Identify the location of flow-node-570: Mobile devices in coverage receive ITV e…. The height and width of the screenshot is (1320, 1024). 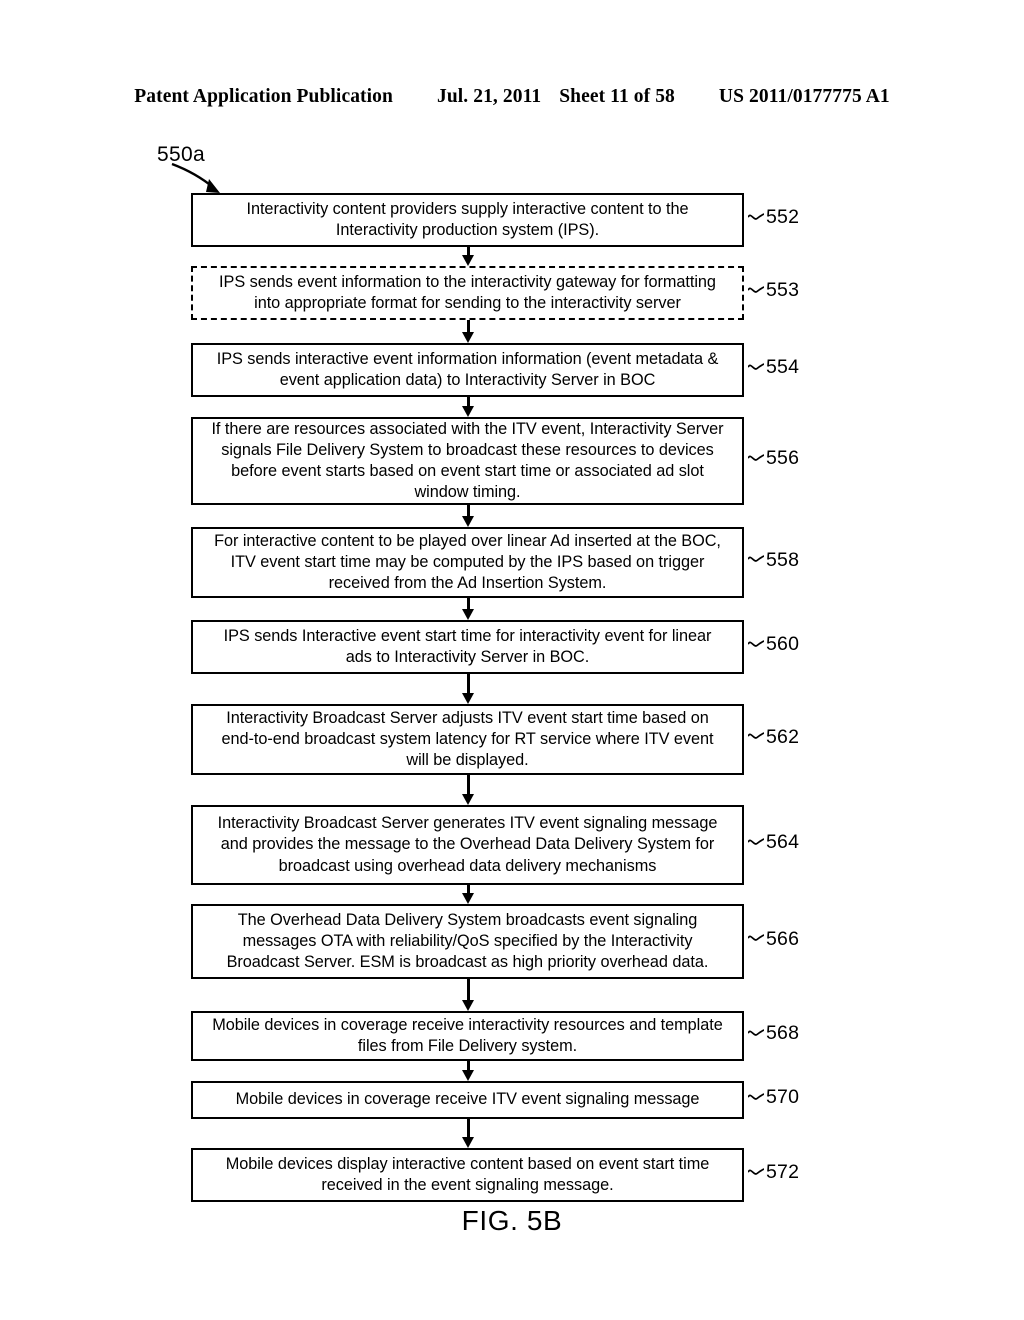
(467, 1100).